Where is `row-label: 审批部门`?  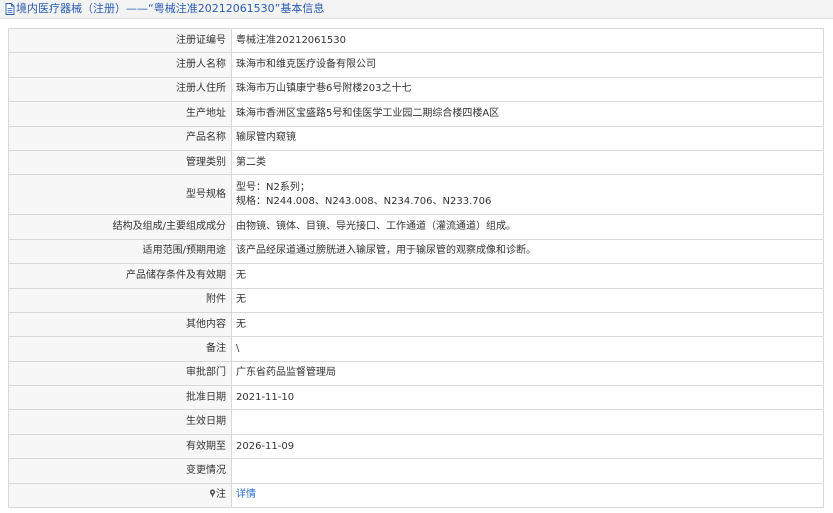
row-label: 审批部门 is located at coordinates (120, 373).